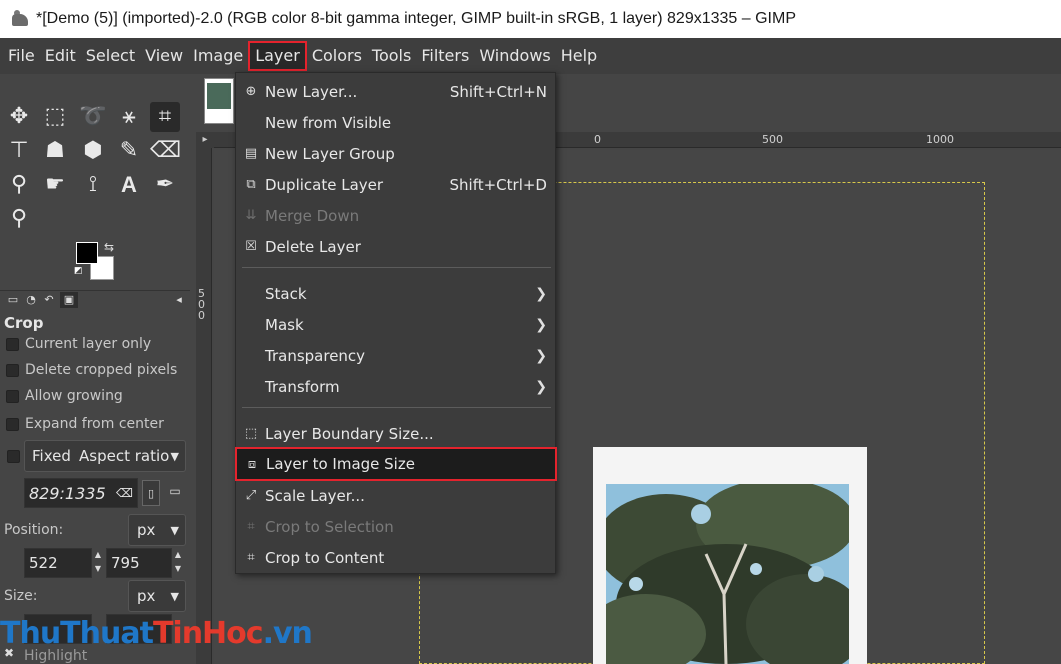 This screenshot has width=1061, height=664. I want to click on swap-colors-icon: ⇆, so click(109, 247).